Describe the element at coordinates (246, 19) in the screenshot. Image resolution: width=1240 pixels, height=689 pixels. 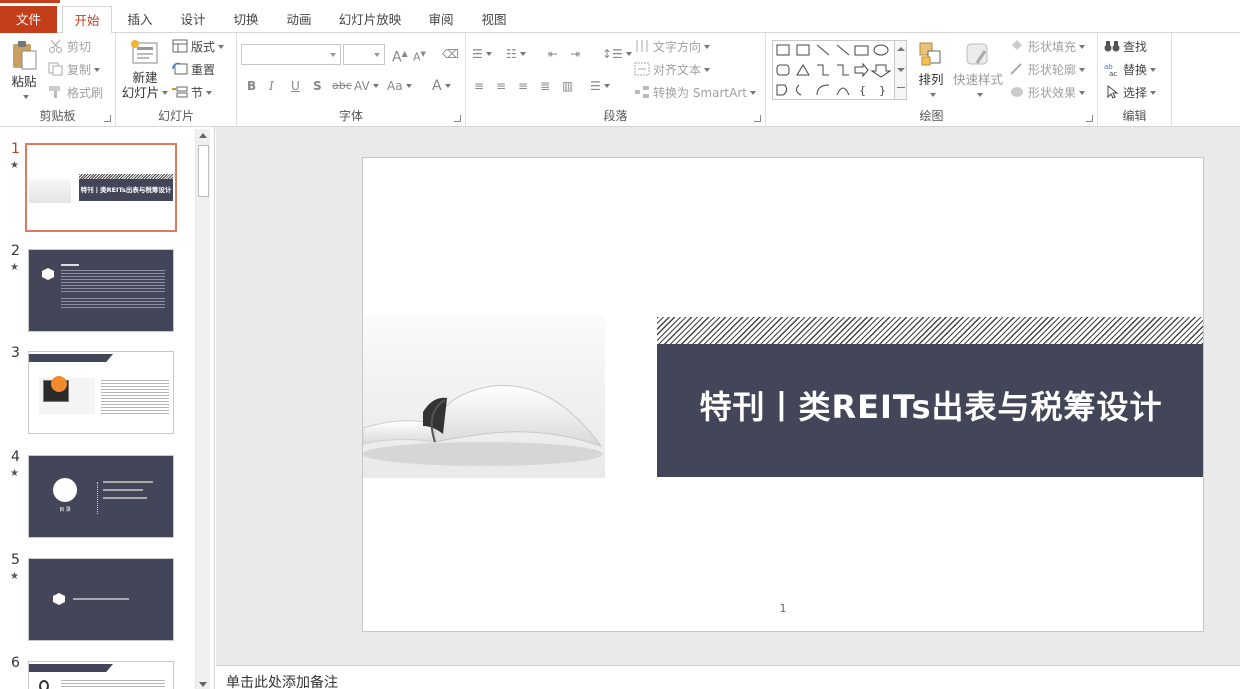
I see `tab-transitions: 切换` at that location.